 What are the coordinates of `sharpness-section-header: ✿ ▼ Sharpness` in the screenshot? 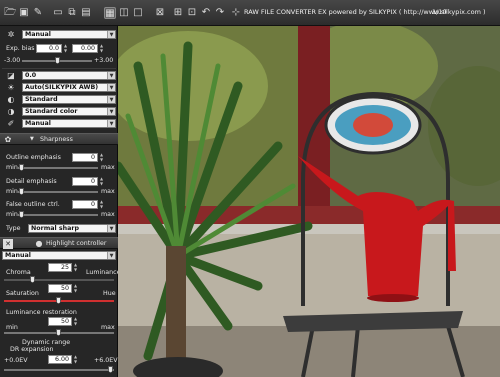 It's located at (59, 139).